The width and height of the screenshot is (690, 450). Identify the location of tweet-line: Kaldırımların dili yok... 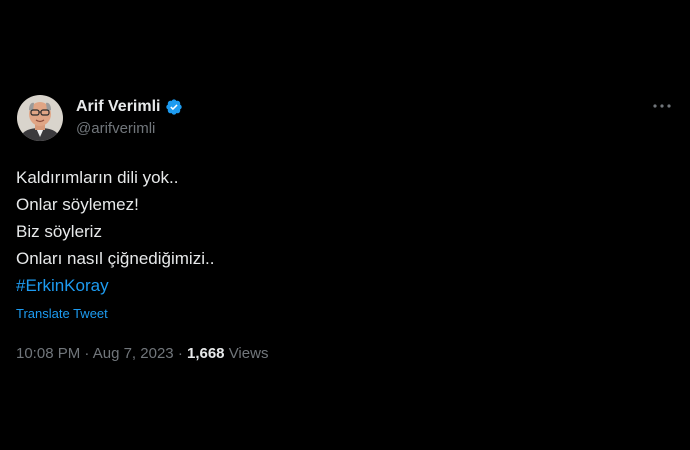
(97, 177).